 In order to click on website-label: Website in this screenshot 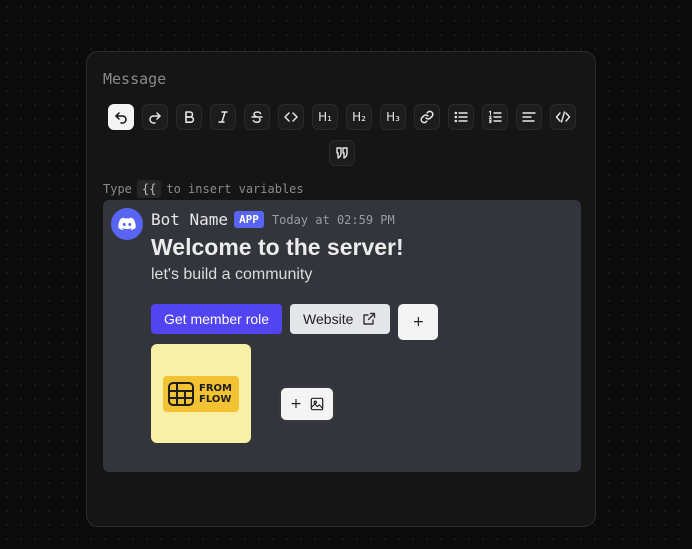, I will do `click(328, 319)`.